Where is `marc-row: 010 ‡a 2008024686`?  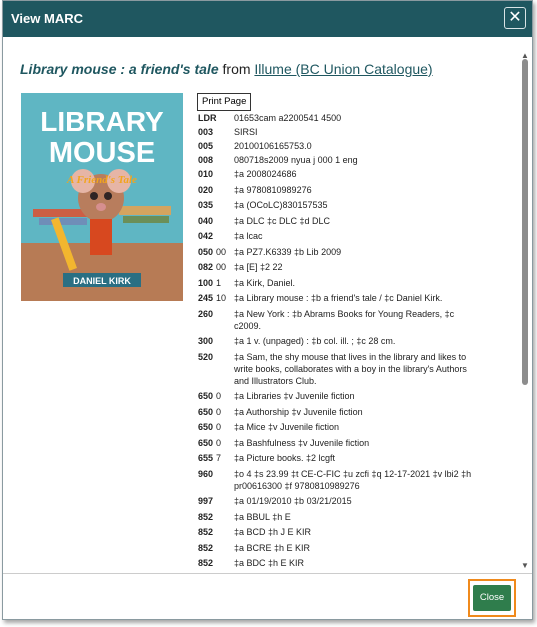 marc-row: 010 ‡a 2008024686 is located at coordinates (340, 174).